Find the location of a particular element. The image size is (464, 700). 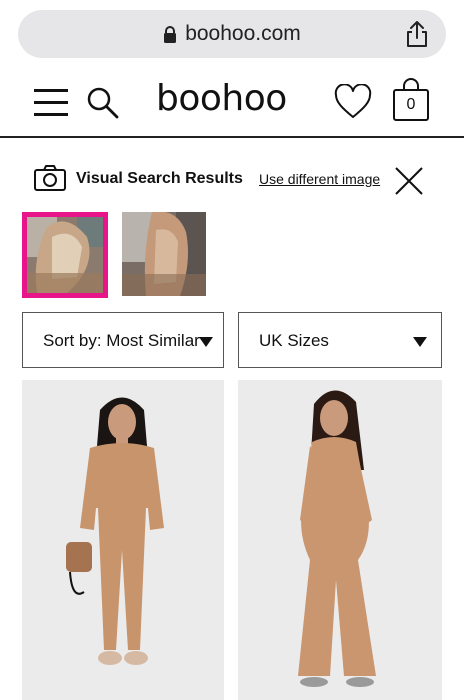

size-select-label: UK Sizes is located at coordinates (294, 340).